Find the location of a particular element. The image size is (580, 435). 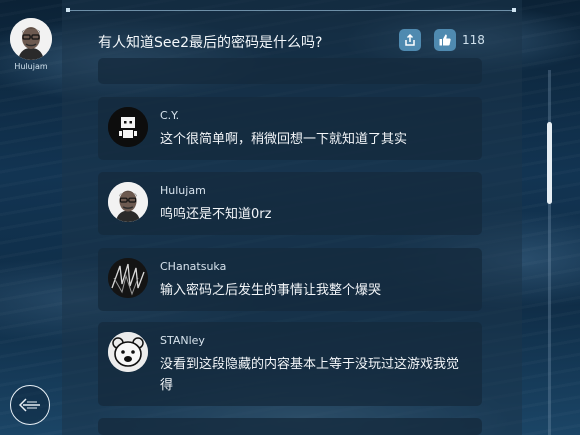

back-button is located at coordinates (30, 405).